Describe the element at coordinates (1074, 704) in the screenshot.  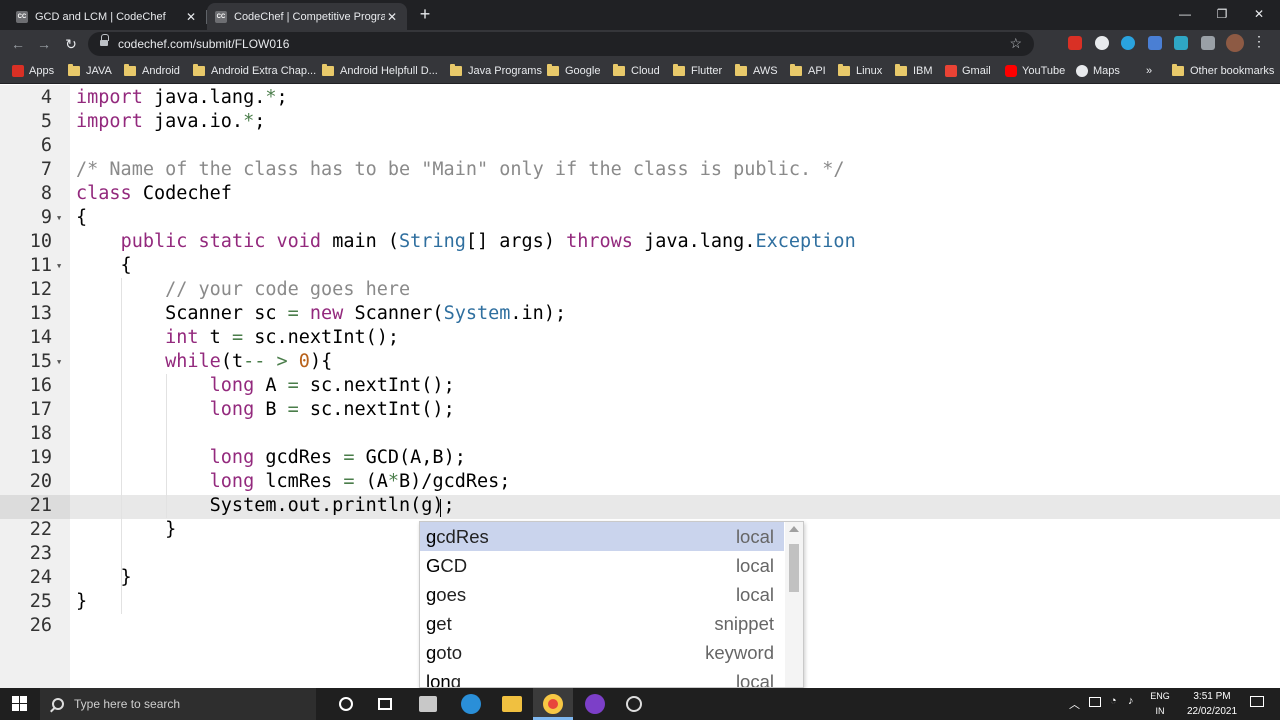
I see `tray-chevron-up-icon: ︿` at that location.